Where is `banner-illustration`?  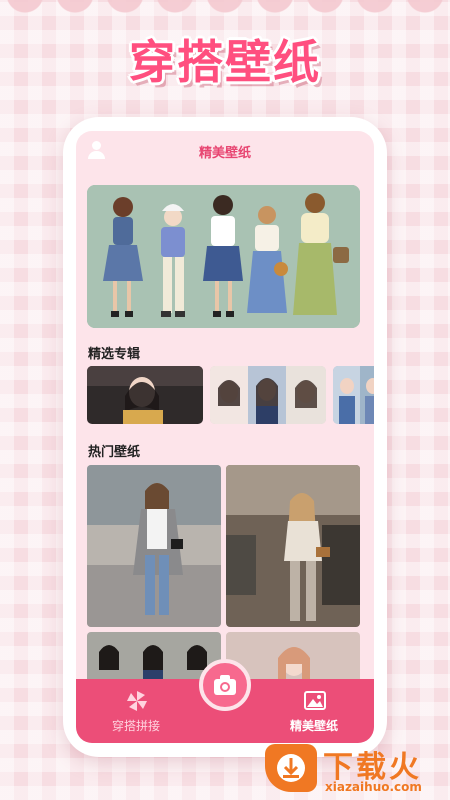
banner-illustration is located at coordinates (223, 256).